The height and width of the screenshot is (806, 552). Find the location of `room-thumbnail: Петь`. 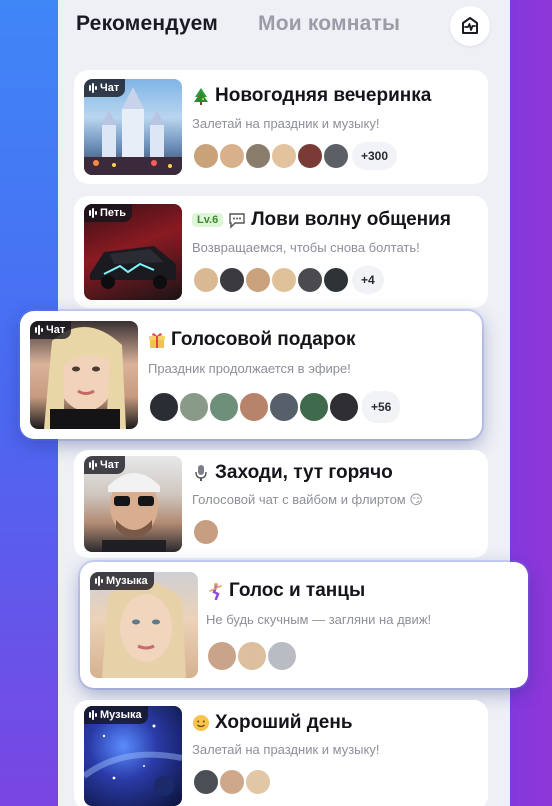

room-thumbnail: Петь is located at coordinates (133, 252).